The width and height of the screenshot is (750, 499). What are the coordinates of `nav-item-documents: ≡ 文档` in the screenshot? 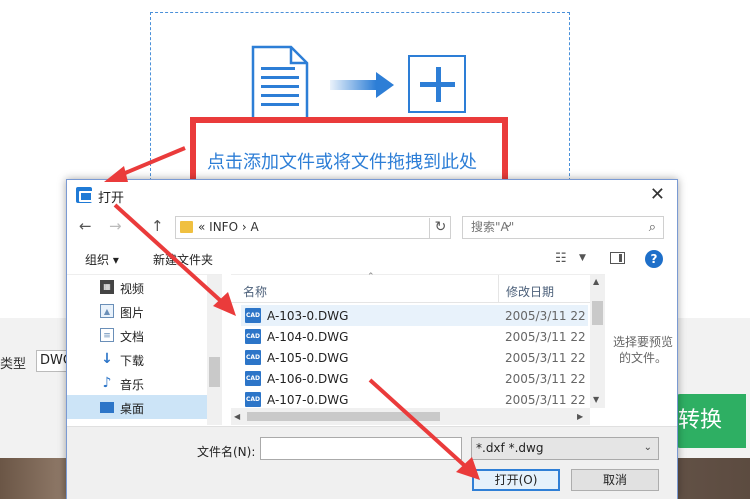 It's located at (137, 335).